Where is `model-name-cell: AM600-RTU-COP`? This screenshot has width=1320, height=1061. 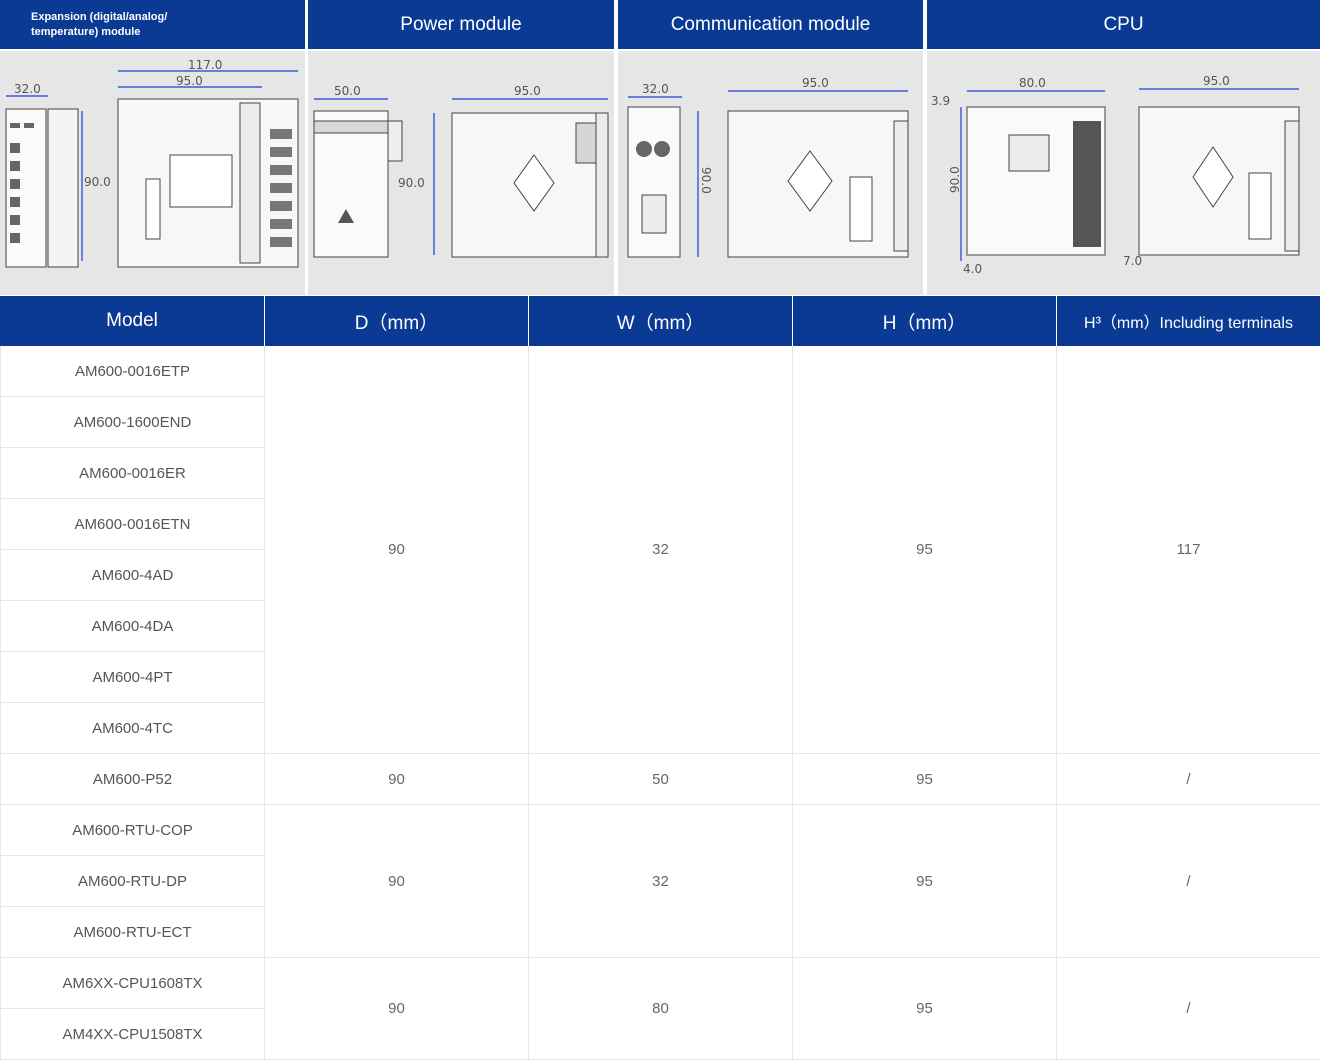
model-name-cell: AM600-RTU-COP is located at coordinates (132, 830).